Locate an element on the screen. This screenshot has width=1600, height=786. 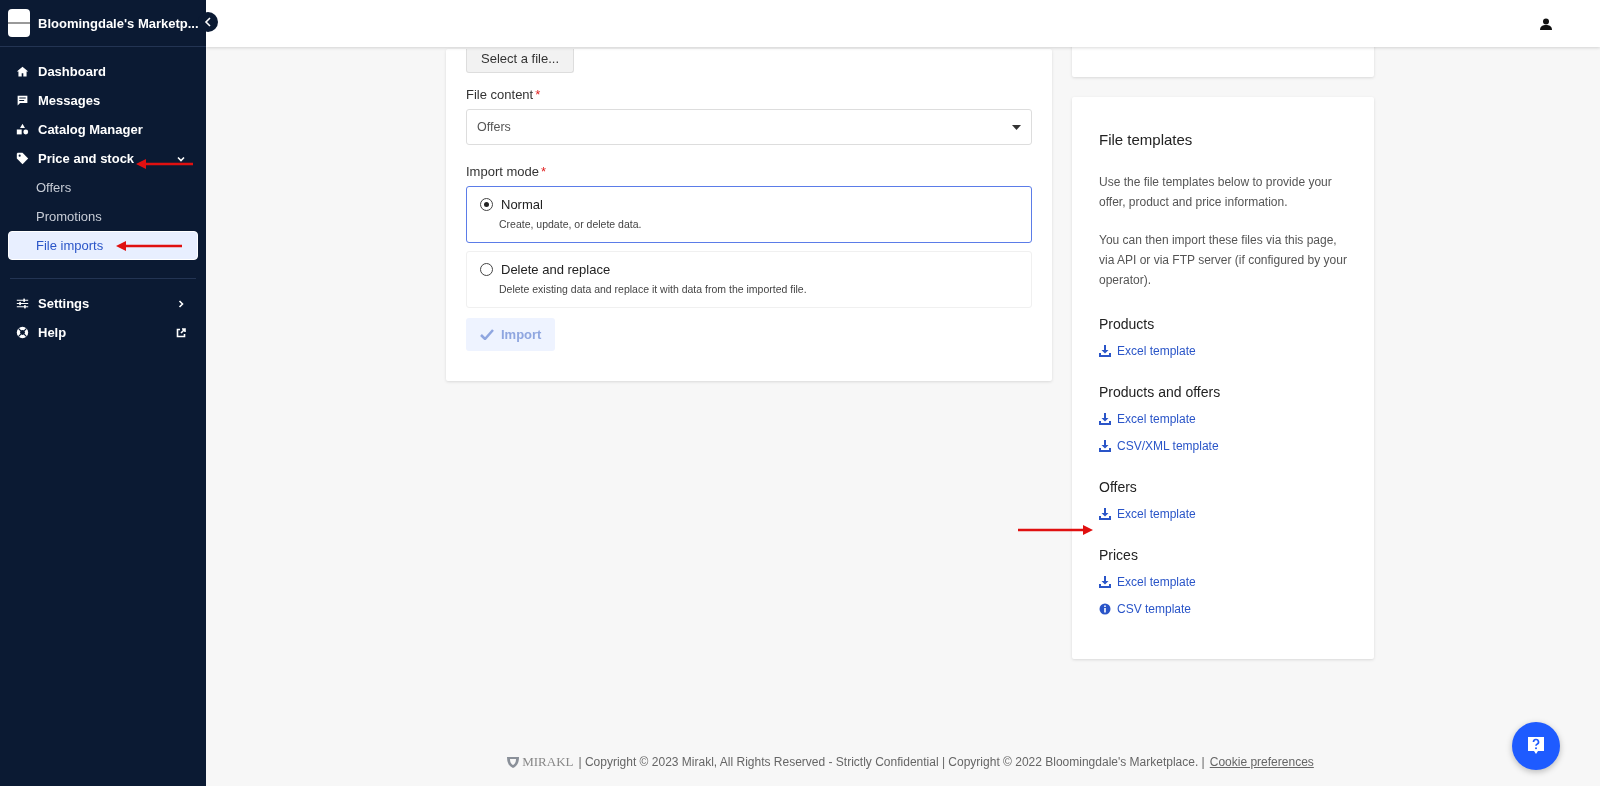
help-button is located at coordinates (1536, 746).